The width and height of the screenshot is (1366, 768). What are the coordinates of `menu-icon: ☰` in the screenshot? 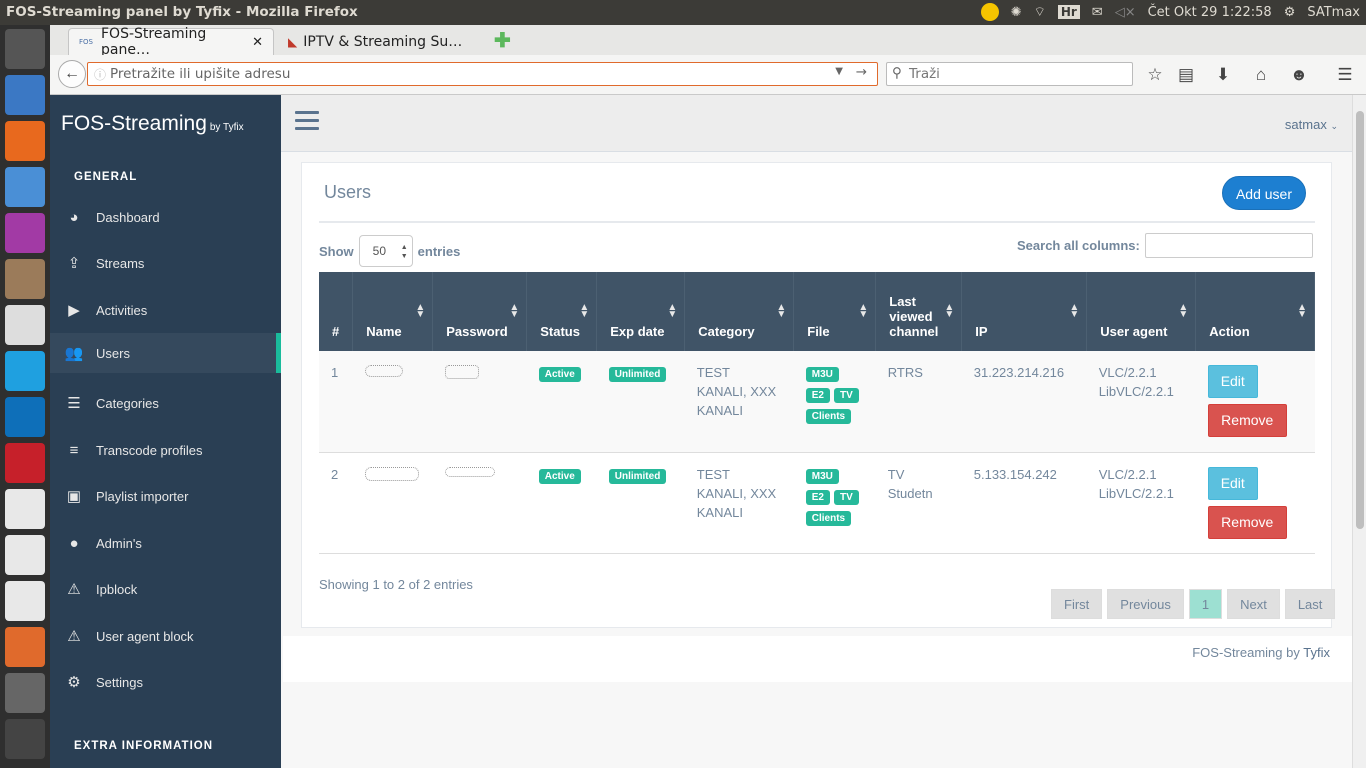 It's located at (1345, 75).